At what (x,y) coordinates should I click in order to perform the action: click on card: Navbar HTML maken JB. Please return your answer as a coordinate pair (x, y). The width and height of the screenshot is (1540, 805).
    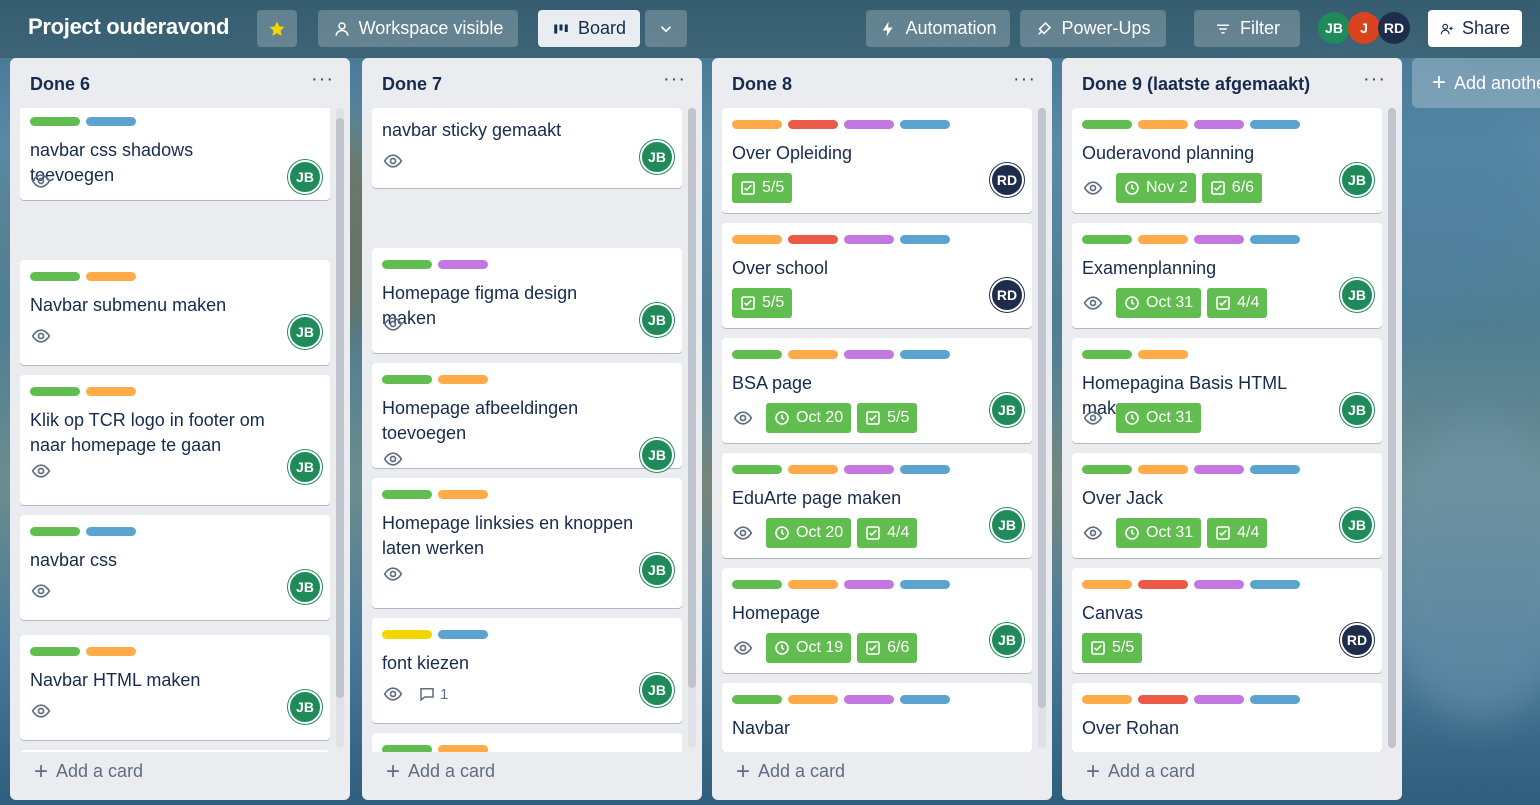
    Looking at the image, I should click on (175, 687).